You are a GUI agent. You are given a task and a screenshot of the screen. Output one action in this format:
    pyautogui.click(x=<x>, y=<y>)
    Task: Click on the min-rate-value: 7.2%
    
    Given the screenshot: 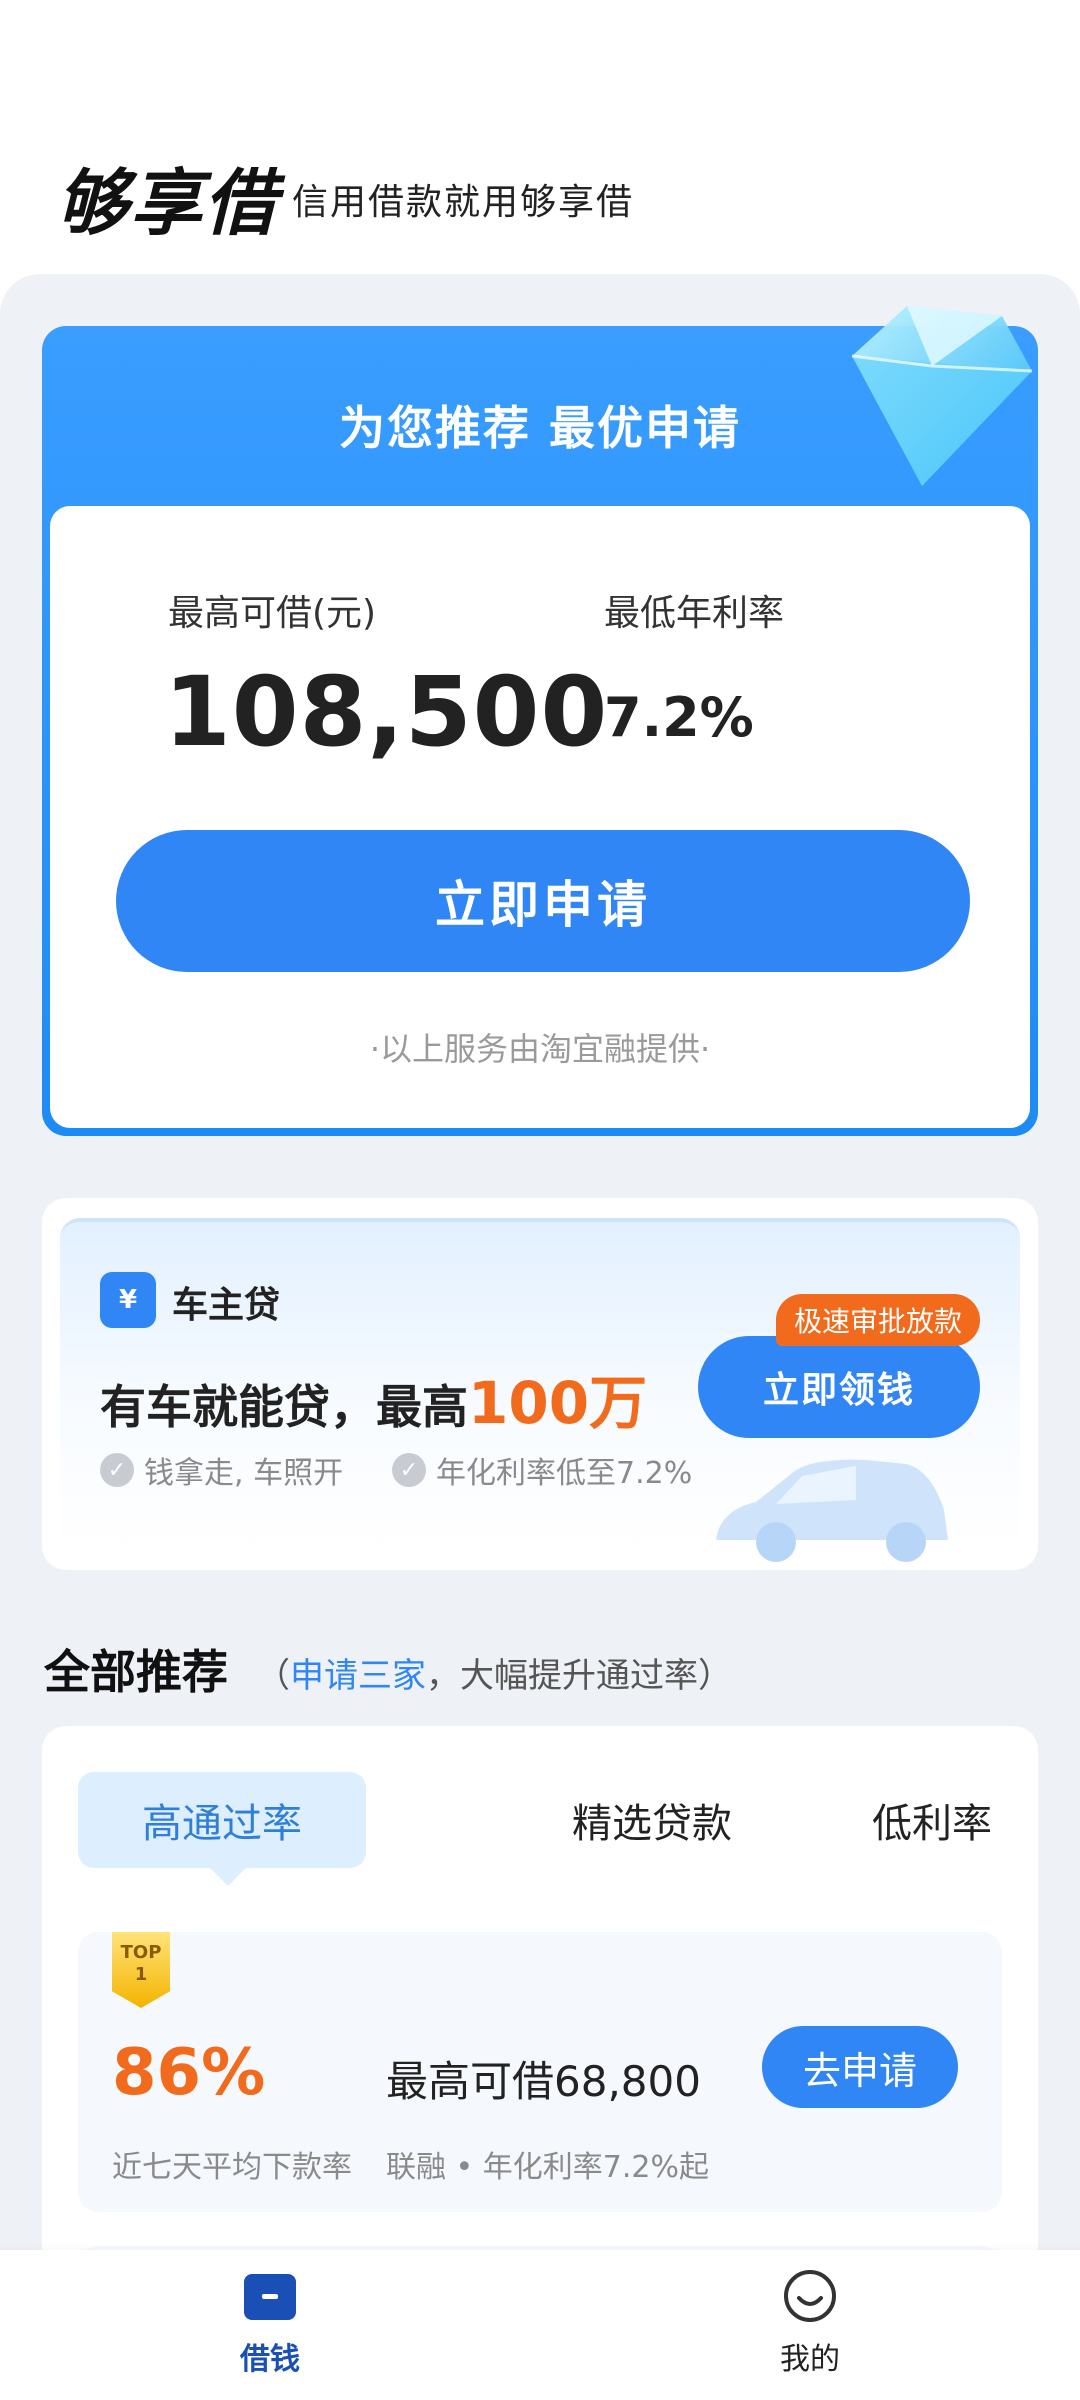 What is the action you would take?
    pyautogui.click(x=679, y=717)
    